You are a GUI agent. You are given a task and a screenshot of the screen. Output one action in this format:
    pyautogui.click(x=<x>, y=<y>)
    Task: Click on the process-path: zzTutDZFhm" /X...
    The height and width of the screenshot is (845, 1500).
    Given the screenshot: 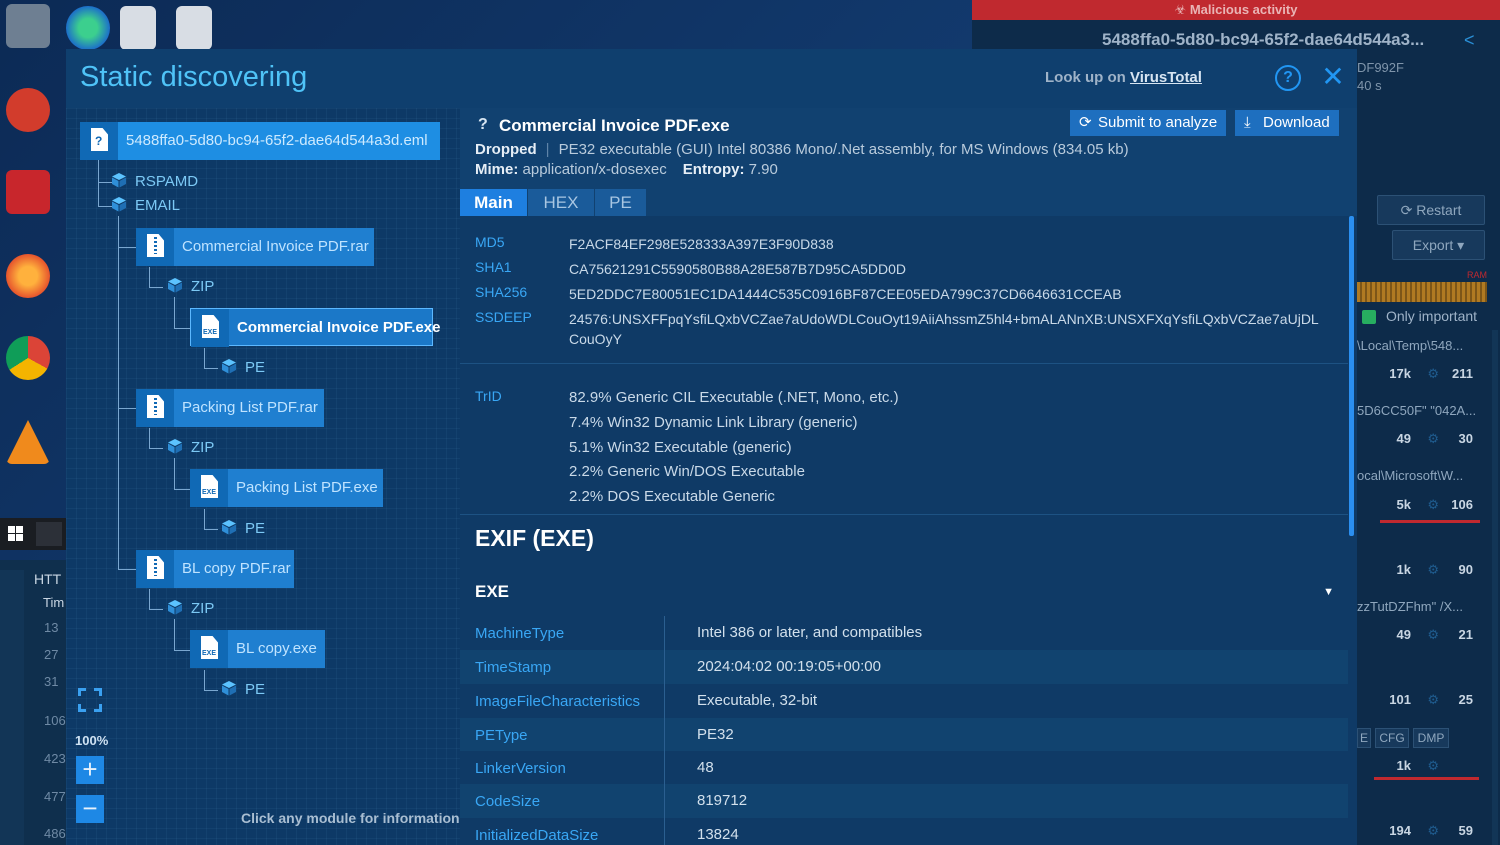 What is the action you would take?
    pyautogui.click(x=1417, y=606)
    